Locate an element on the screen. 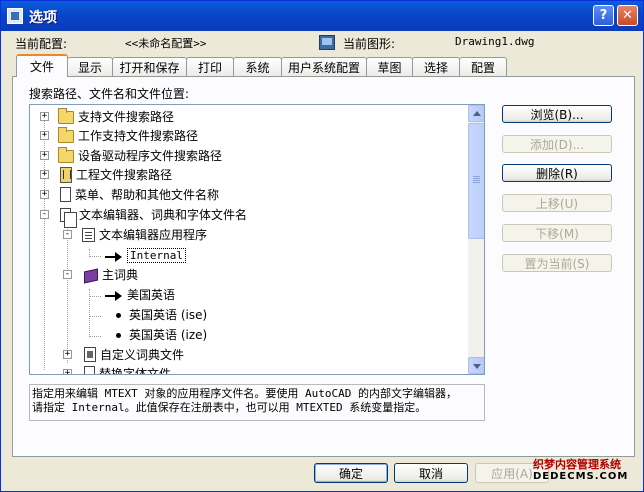 This screenshot has height=492, width=644. tree-item-text-editor-application: - 文本编辑器应用程序 is located at coordinates (118, 234).